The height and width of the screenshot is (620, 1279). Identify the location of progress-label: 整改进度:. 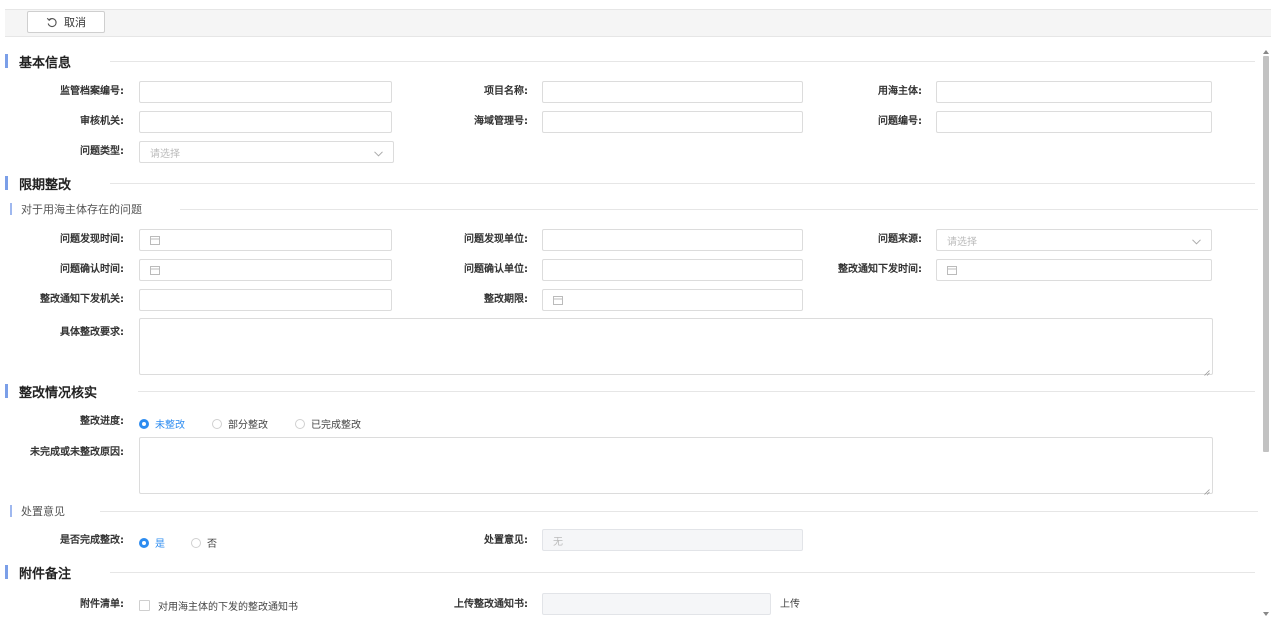
(102, 421).